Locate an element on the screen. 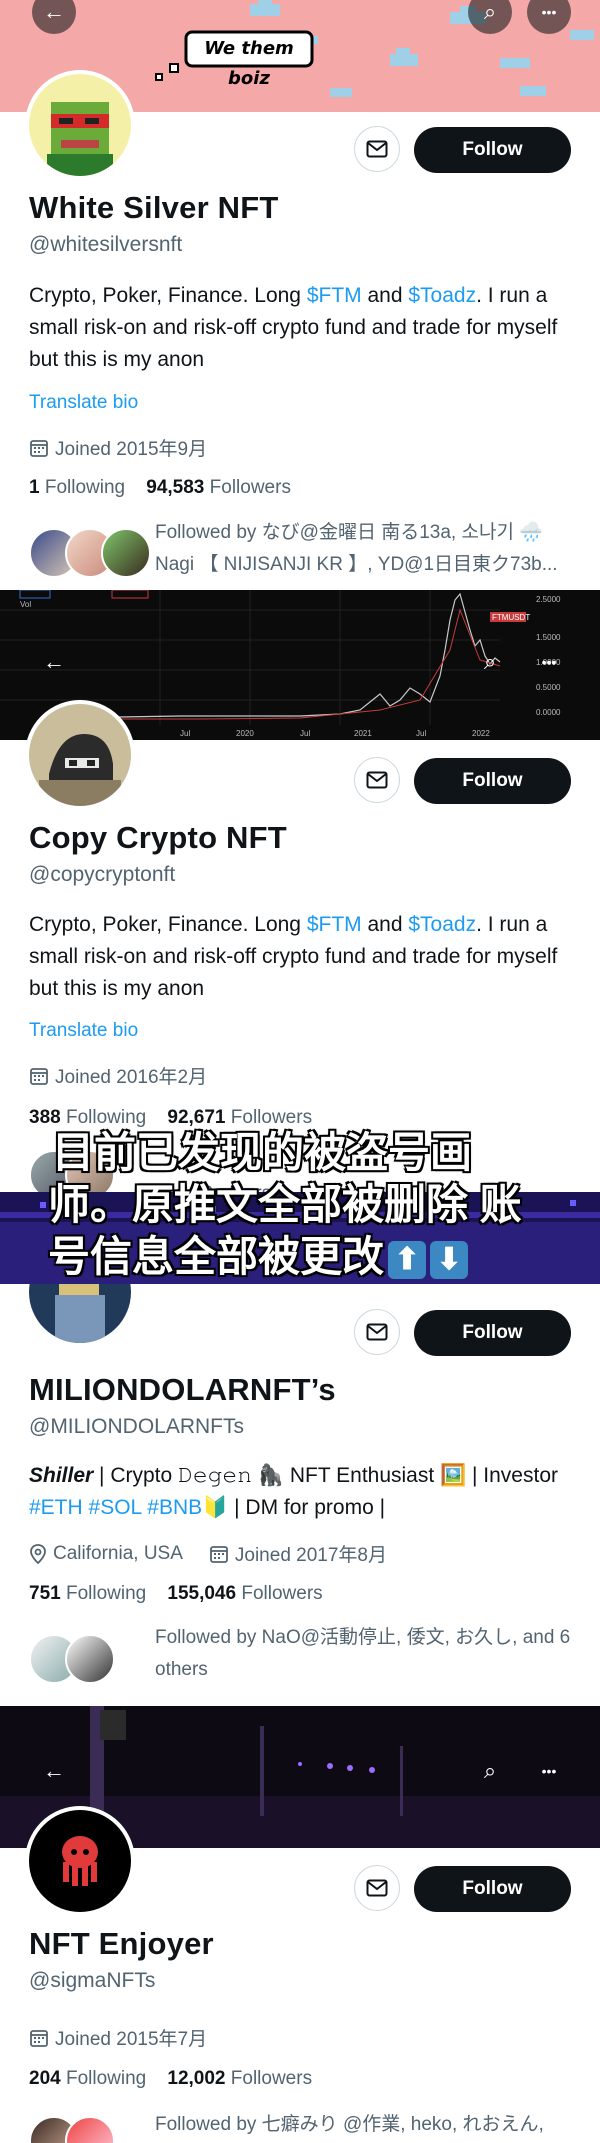  avatar-image is located at coordinates (80, 755).